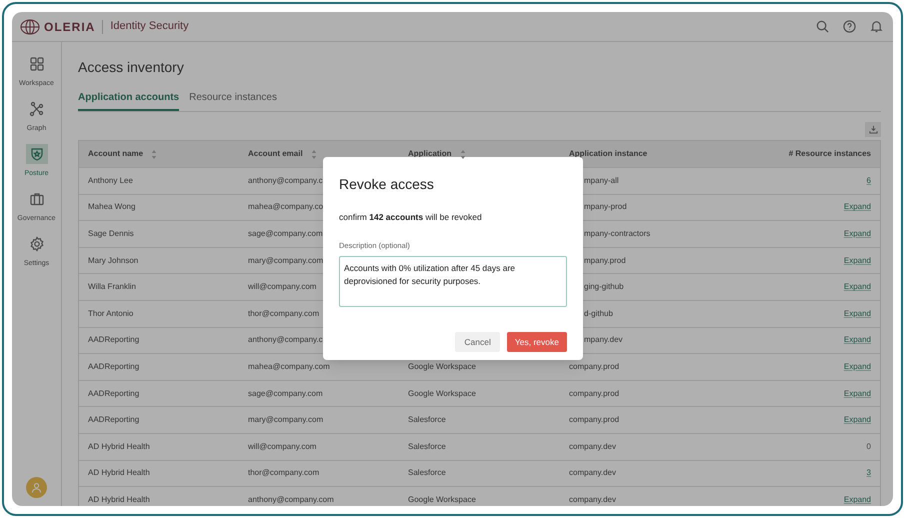  Describe the element at coordinates (36, 199) in the screenshot. I see `briefcase-icon` at that location.